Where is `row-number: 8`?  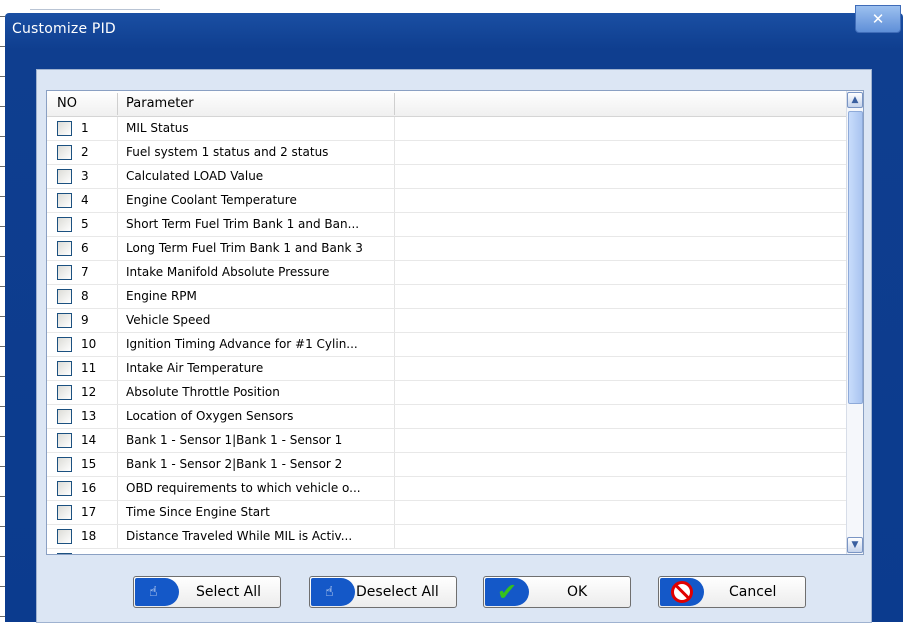 row-number: 8 is located at coordinates (85, 296).